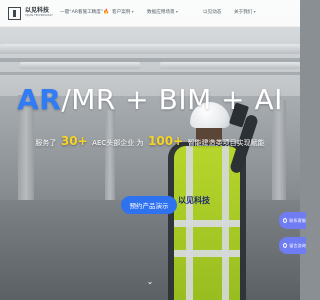 This screenshot has height=300, width=320. I want to click on ceiling-beam, so click(150, 73).